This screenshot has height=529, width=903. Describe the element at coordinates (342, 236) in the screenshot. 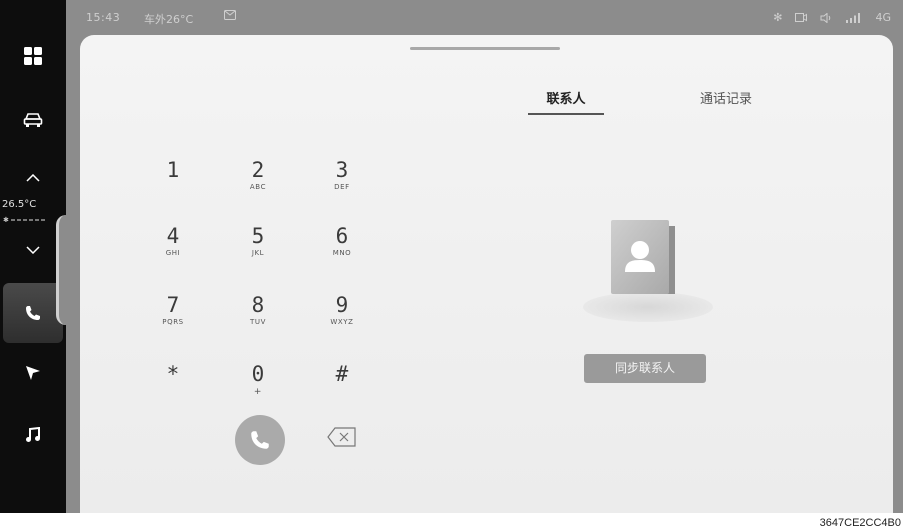

I see `dial-key-digit: 6` at that location.